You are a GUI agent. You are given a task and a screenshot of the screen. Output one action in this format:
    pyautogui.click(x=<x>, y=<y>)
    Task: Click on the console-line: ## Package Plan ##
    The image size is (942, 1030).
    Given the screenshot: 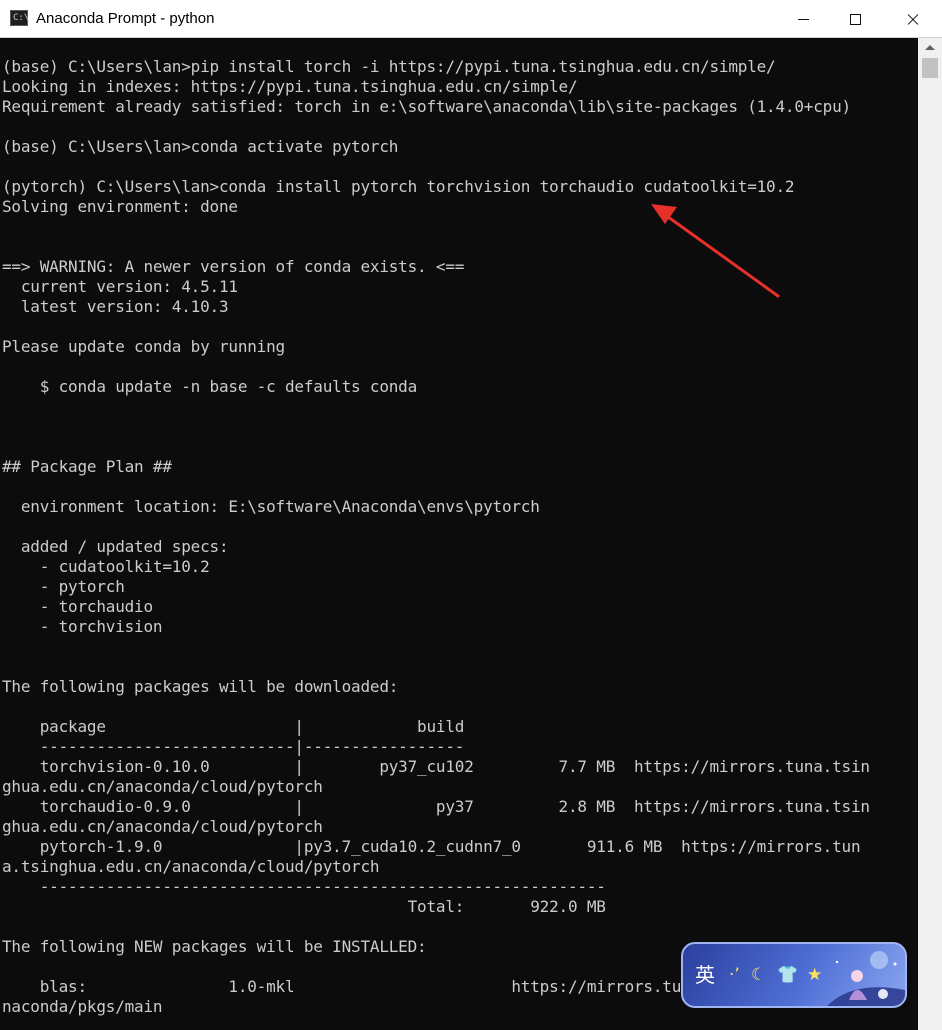 What is the action you would take?
    pyautogui.click(x=87, y=466)
    